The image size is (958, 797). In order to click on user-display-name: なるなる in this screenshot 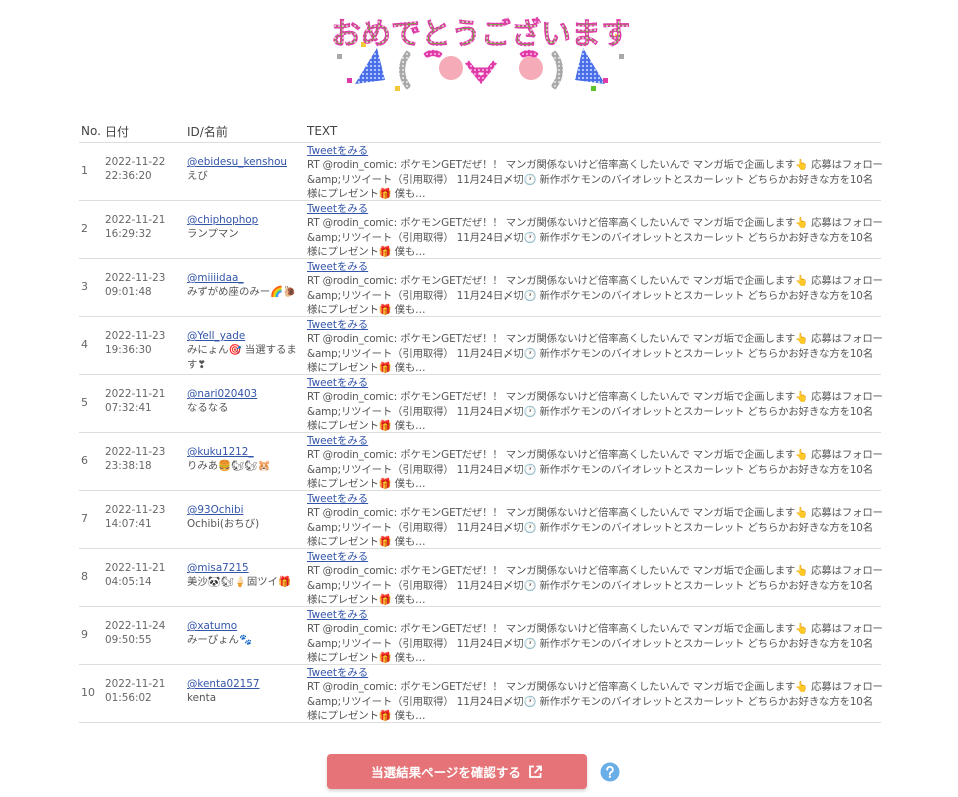, I will do `click(208, 408)`.